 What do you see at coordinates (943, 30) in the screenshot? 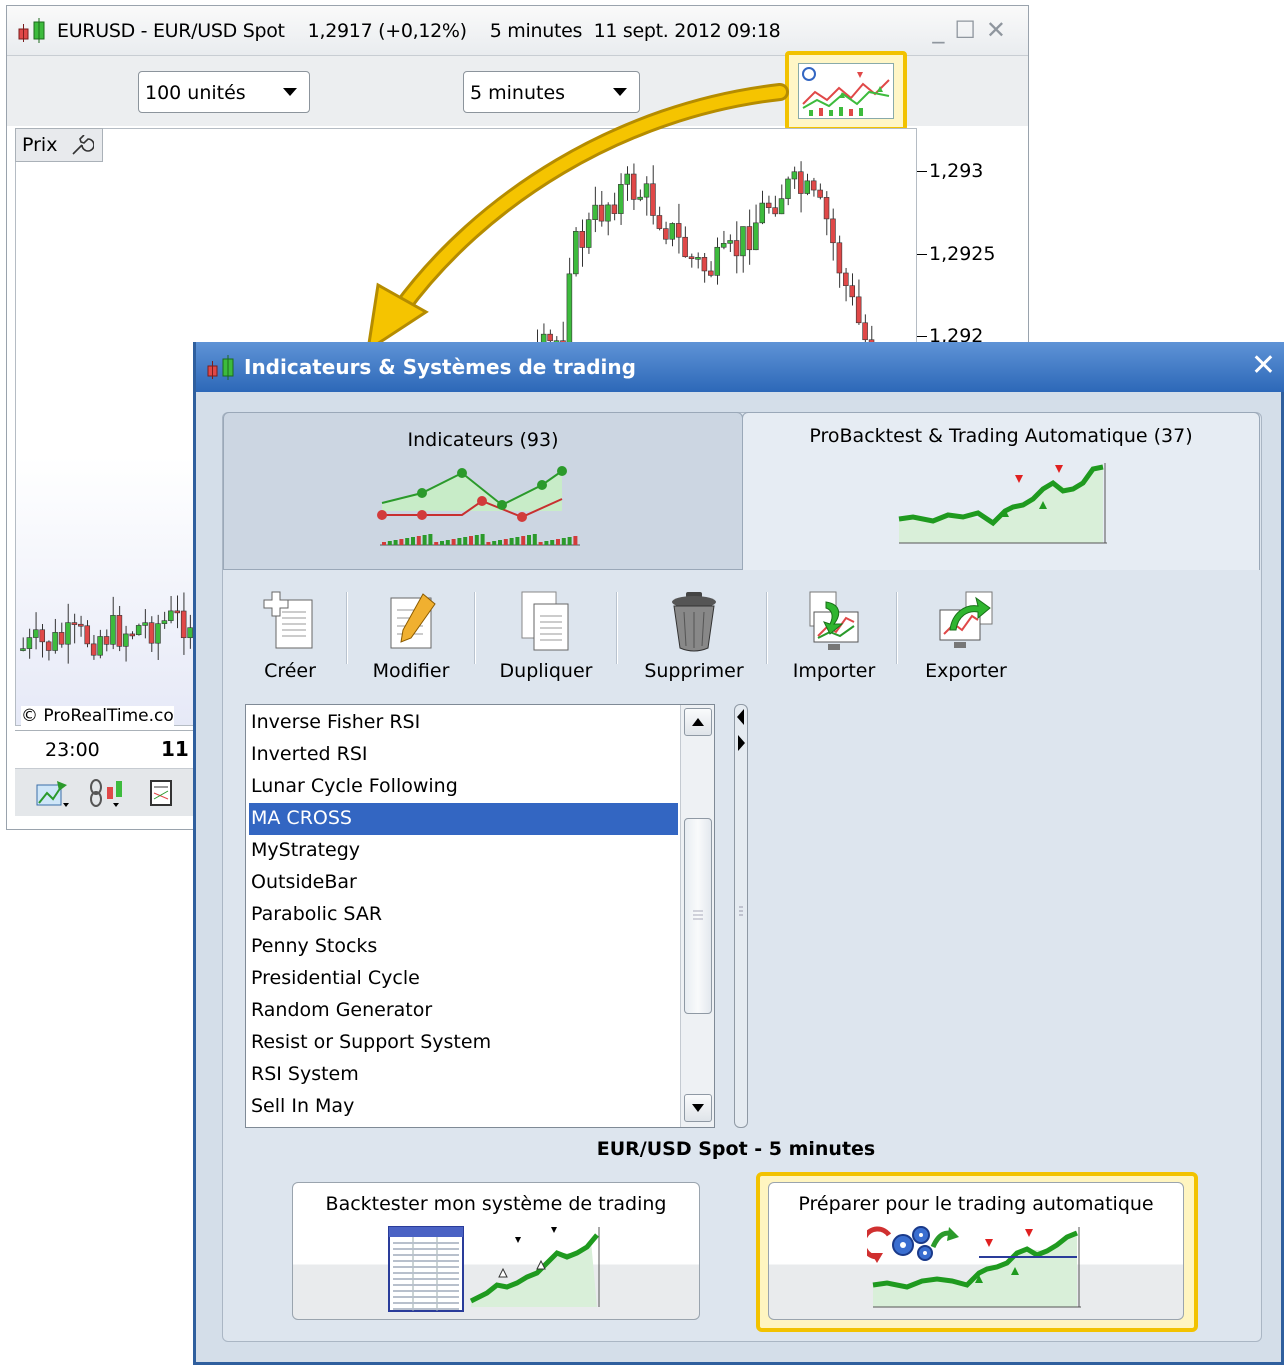
I see `minimize-icon: _` at bounding box center [943, 30].